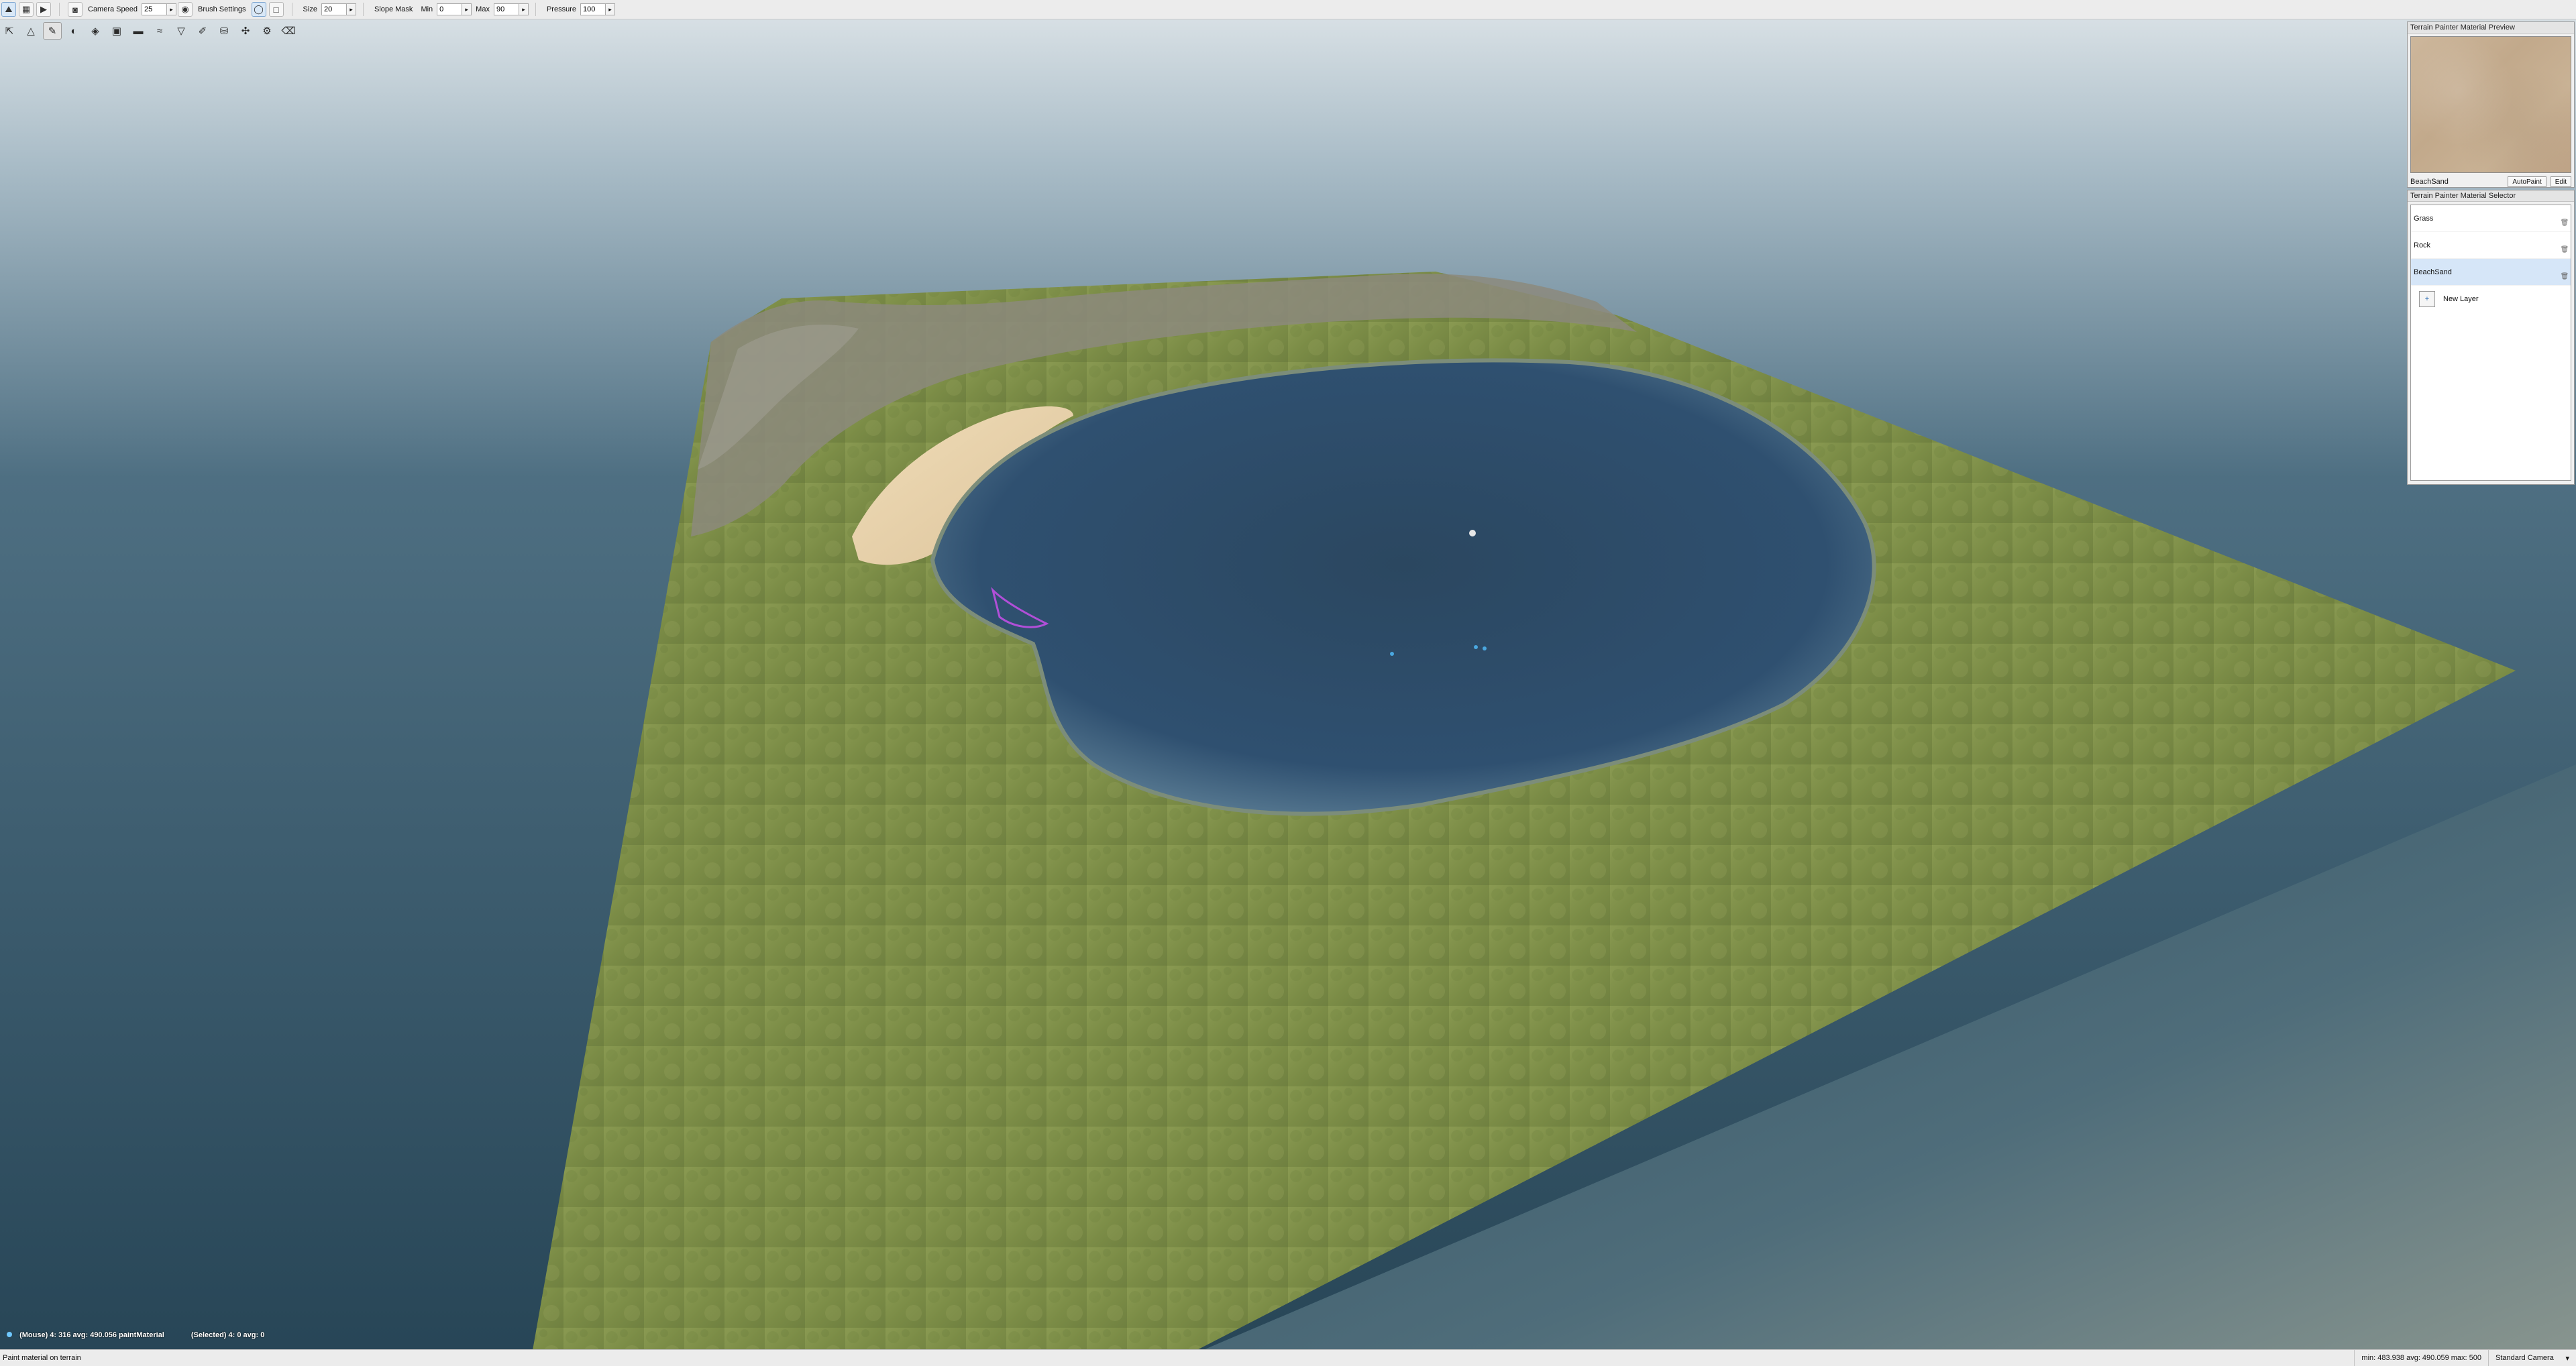 This screenshot has width=2576, height=1366. I want to click on hud-dot-icon, so click(9, 1334).